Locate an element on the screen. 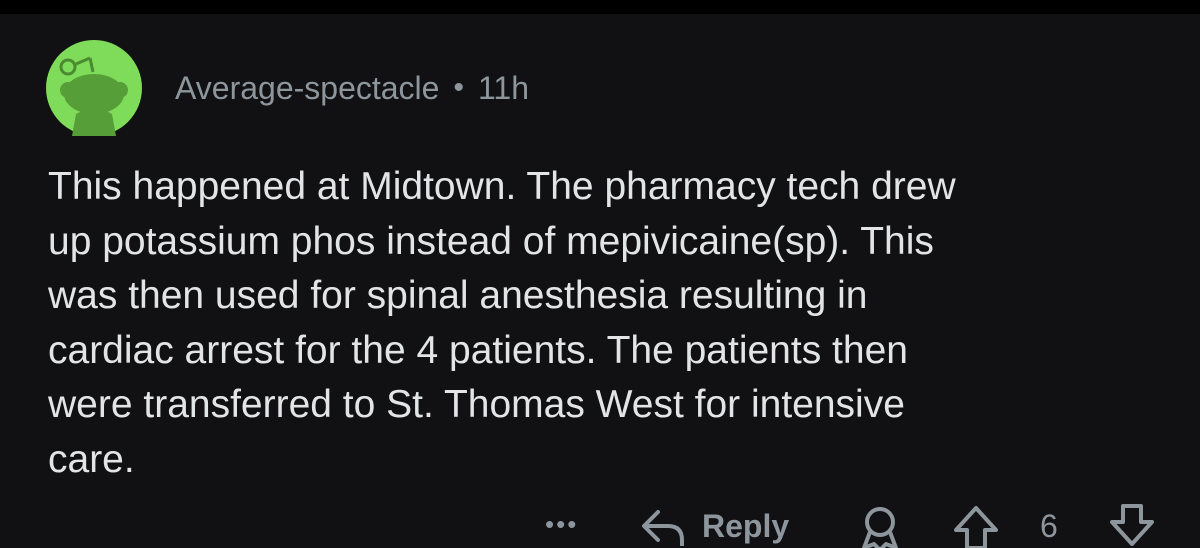 Image resolution: width=1200 pixels, height=548 pixels. reply-label: Reply is located at coordinates (746, 525).